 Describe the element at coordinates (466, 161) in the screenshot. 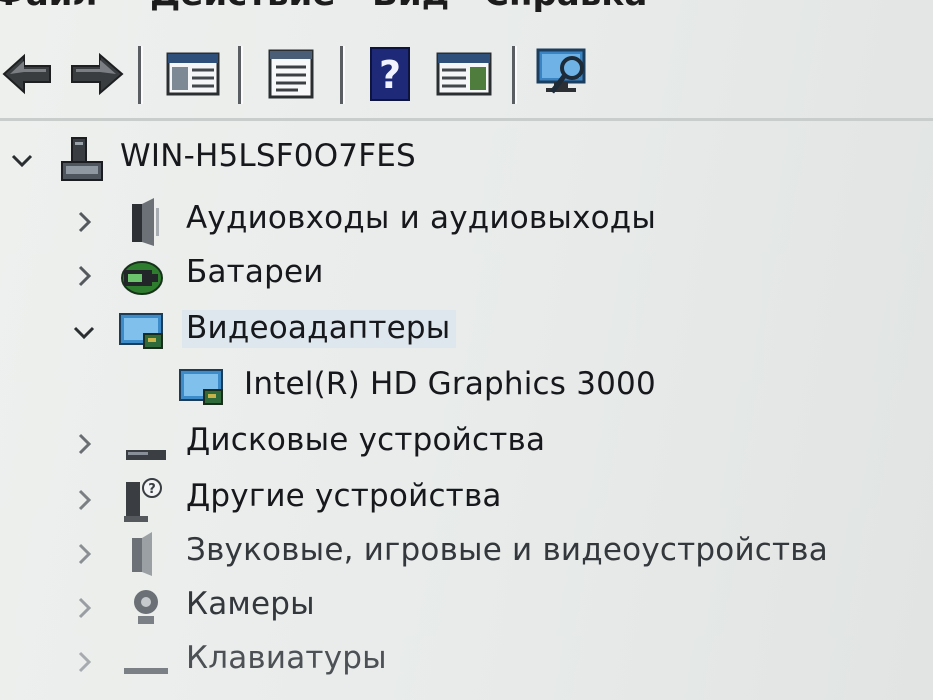

I see `tree-root: WIN-H5LSF0O7FES` at that location.